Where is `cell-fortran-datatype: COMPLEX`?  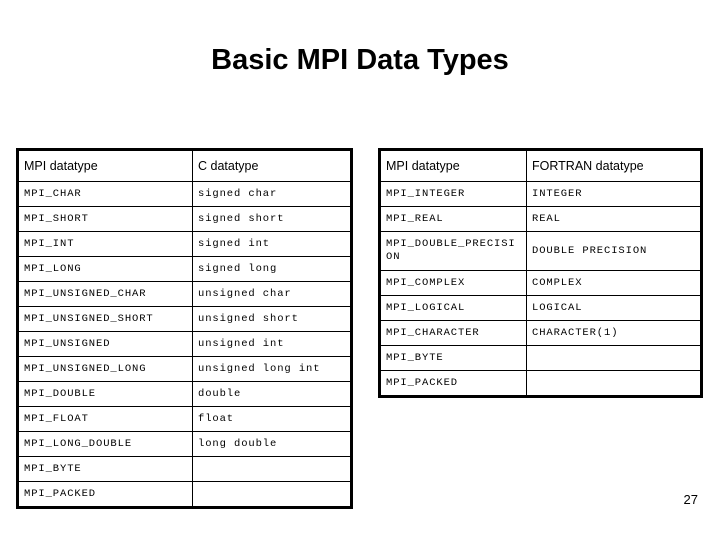
cell-fortran-datatype: COMPLEX is located at coordinates (614, 283).